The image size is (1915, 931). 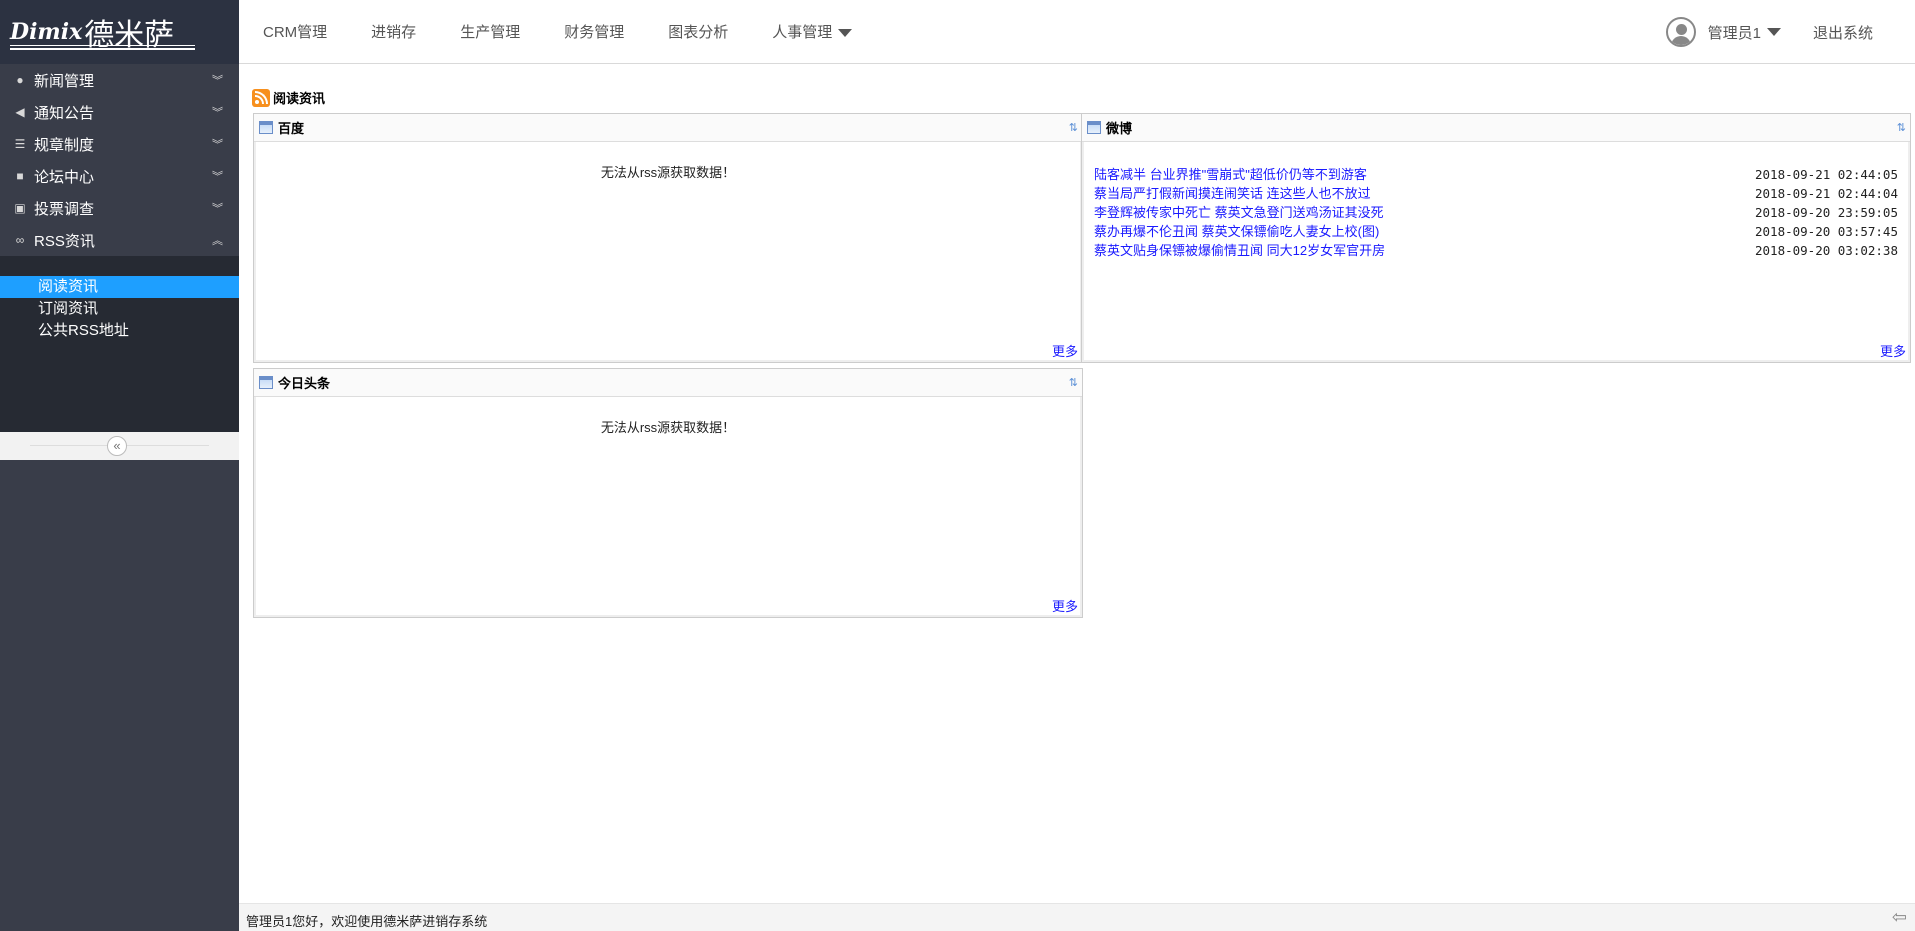 I want to click on logo: Dimix 德米萨, so click(x=119, y=32).